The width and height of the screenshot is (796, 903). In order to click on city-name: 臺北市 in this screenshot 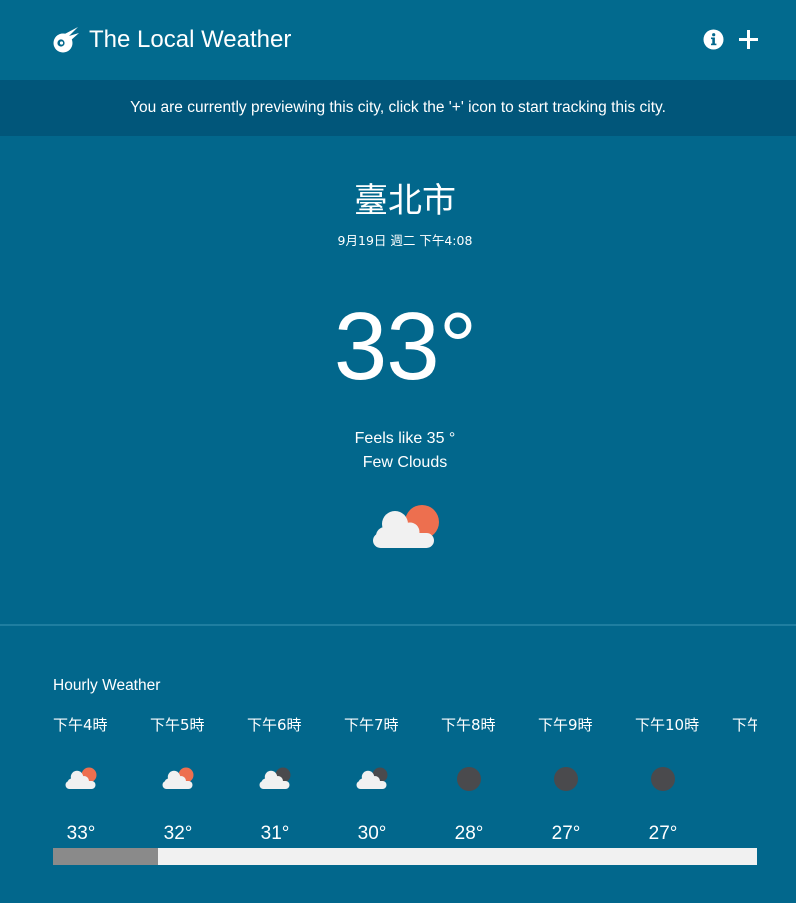, I will do `click(405, 201)`.